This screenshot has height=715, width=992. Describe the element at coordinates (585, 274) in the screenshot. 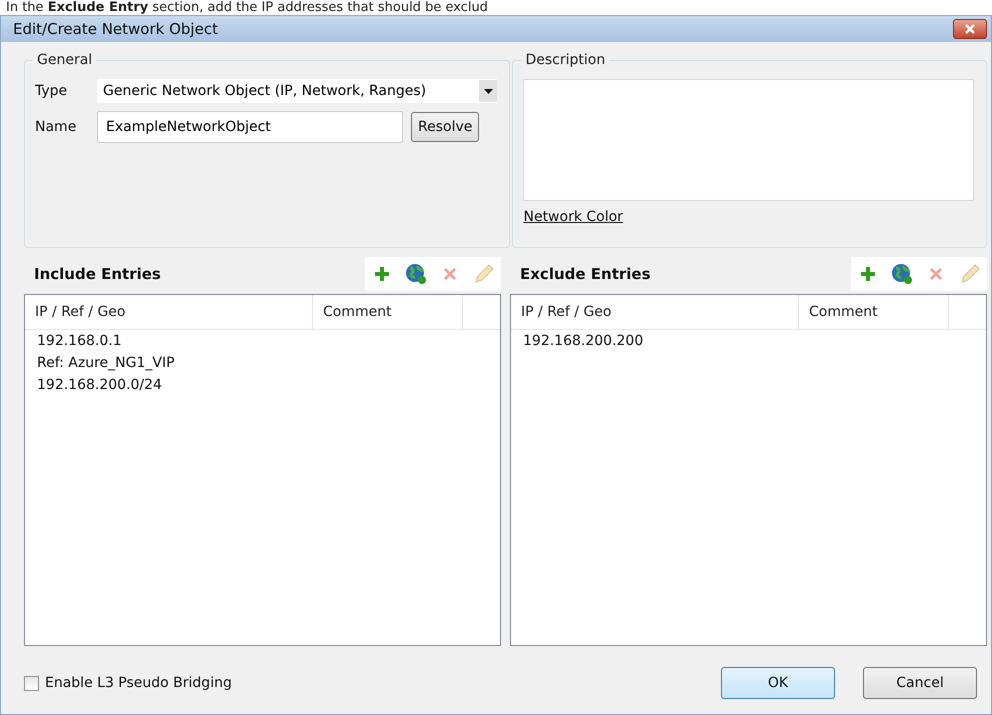

I see `panel-title: Exclude Entries` at that location.